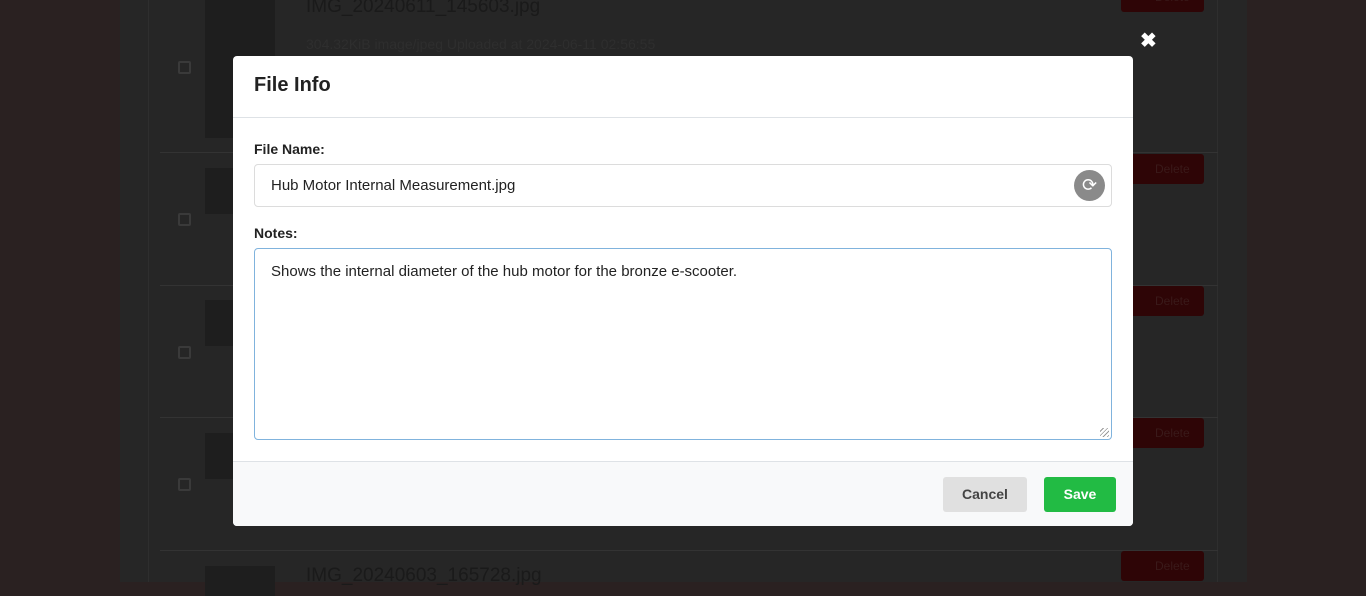 The image size is (1366, 596). What do you see at coordinates (240, 581) in the screenshot?
I see `thumbnail` at bounding box center [240, 581].